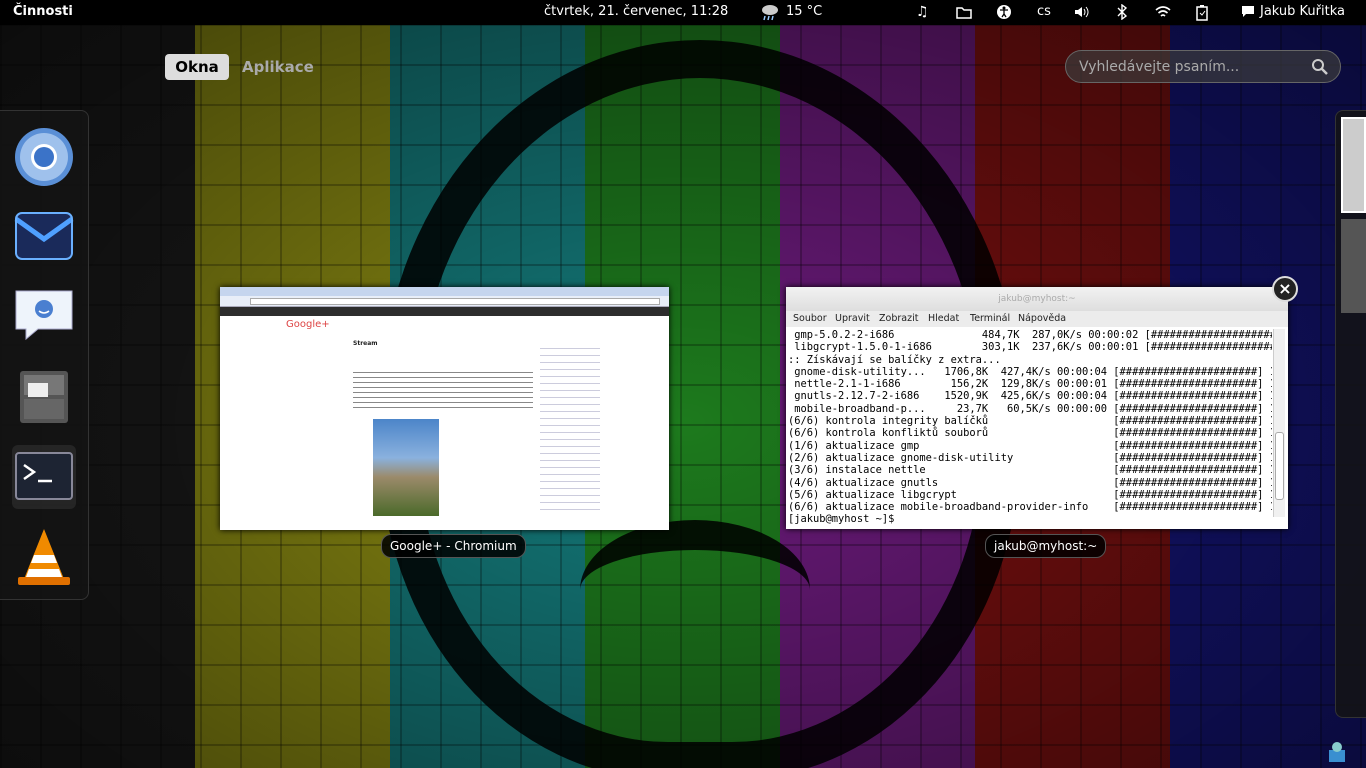 The width and height of the screenshot is (1366, 768). What do you see at coordinates (406, 467) in the screenshot?
I see `post-photo` at bounding box center [406, 467].